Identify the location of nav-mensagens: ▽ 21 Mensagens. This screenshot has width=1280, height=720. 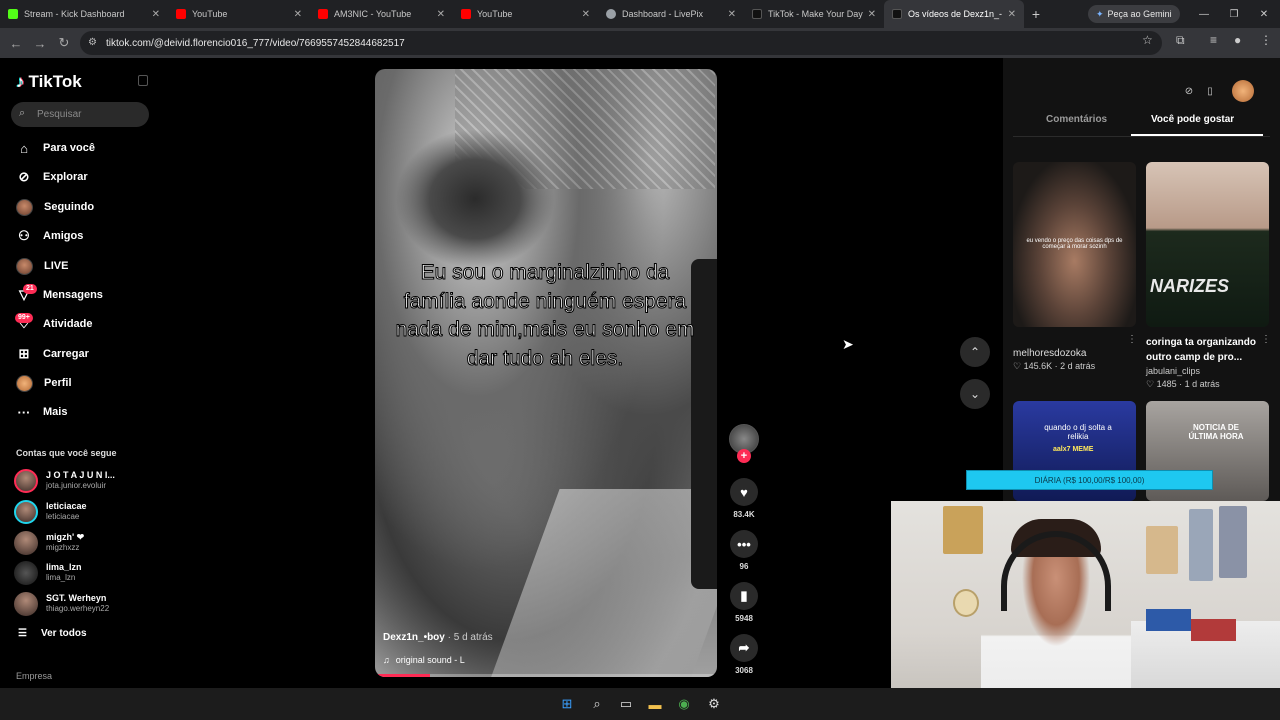
(86, 295).